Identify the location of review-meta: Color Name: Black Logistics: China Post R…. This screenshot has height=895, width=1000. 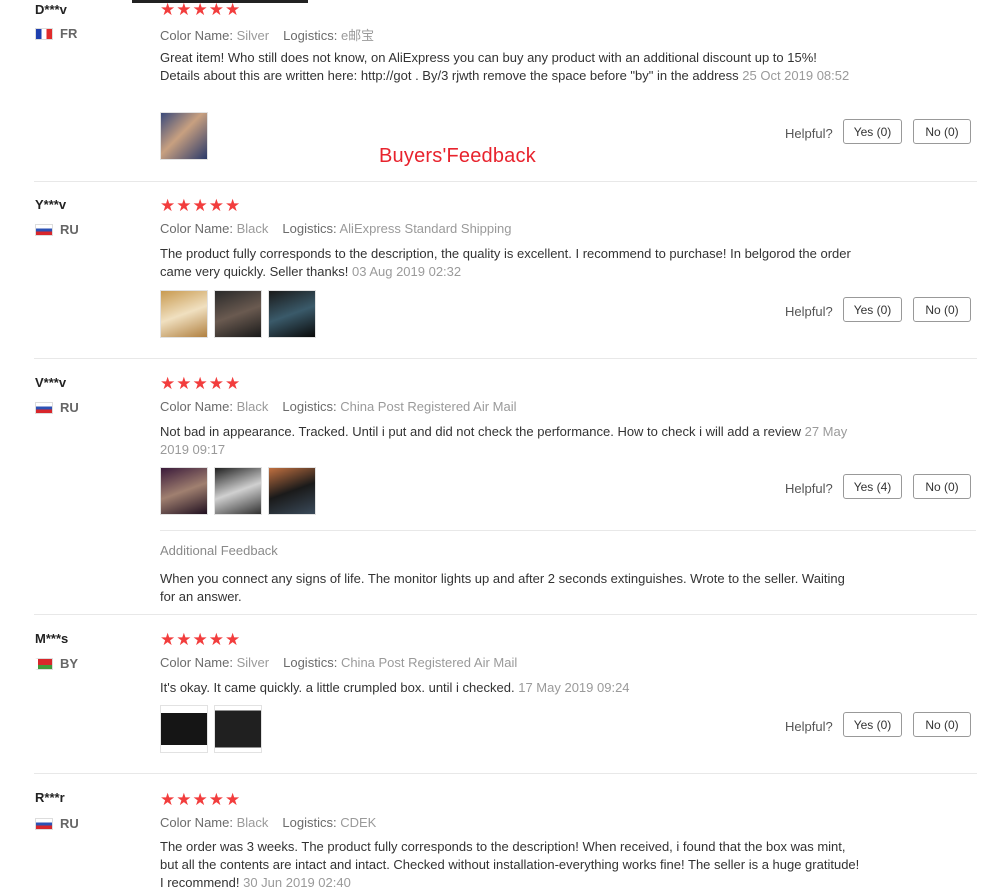
(338, 406).